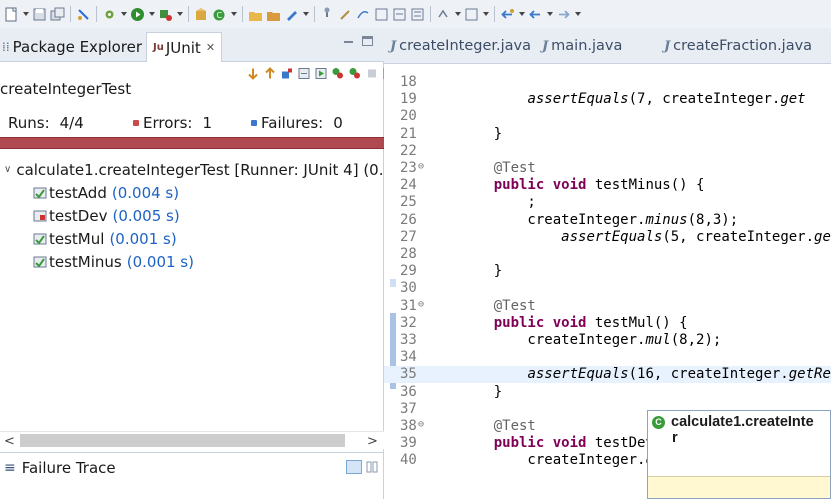 Image resolution: width=831 pixels, height=499 pixels. What do you see at coordinates (577, 14) in the screenshot?
I see `forward-dropdown` at bounding box center [577, 14].